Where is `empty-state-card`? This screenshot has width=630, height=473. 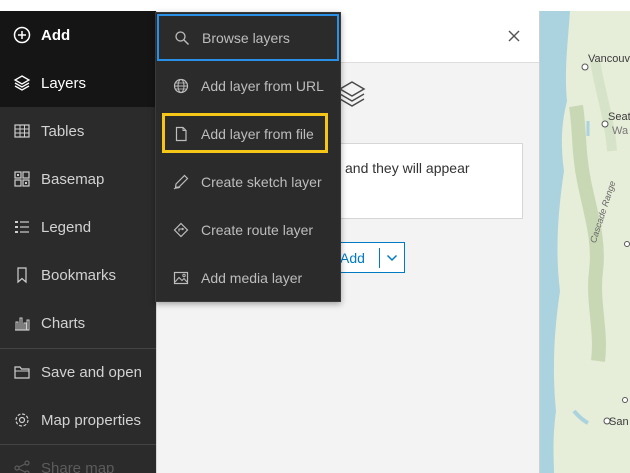 empty-state-card is located at coordinates (418, 181).